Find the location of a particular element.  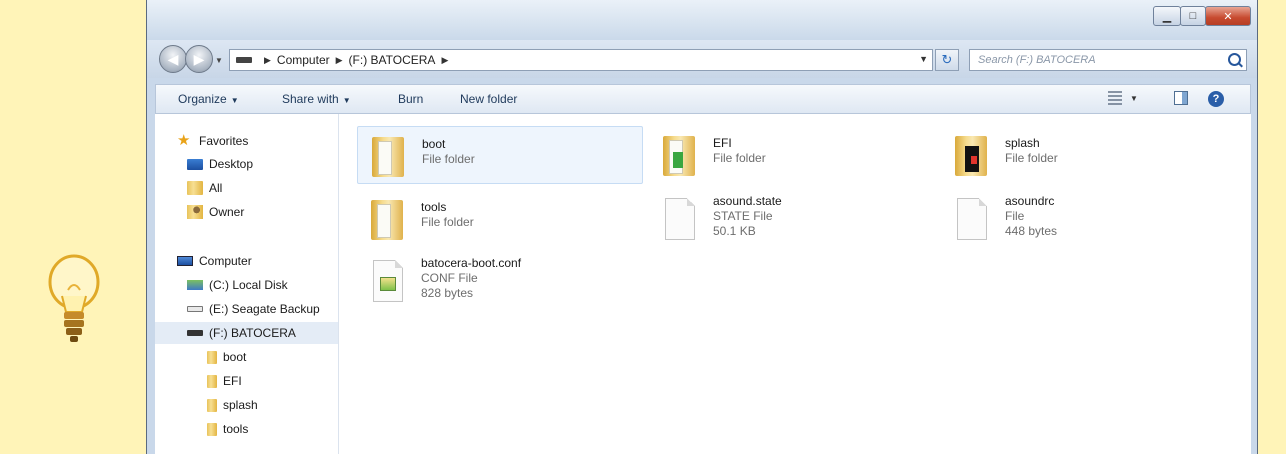

file-item-asound-state: asound.state STATE File 50.1 KB is located at coordinates (792, 219).